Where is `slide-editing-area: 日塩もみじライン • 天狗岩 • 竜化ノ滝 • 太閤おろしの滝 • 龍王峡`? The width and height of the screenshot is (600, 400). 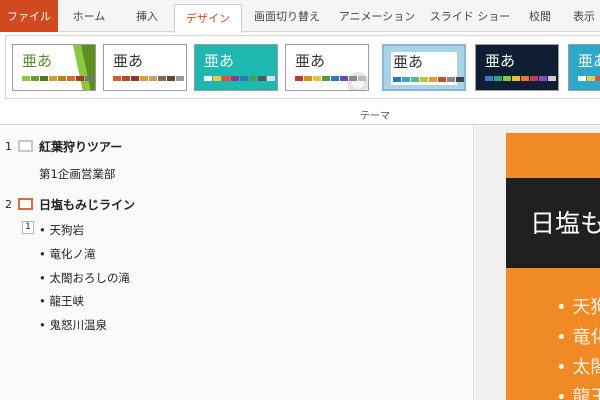 slide-editing-area: 日塩もみじライン • 天狗岩 • 竜化ノ滝 • 太閤おろしの滝 • 龍王峡 is located at coordinates (537, 263).